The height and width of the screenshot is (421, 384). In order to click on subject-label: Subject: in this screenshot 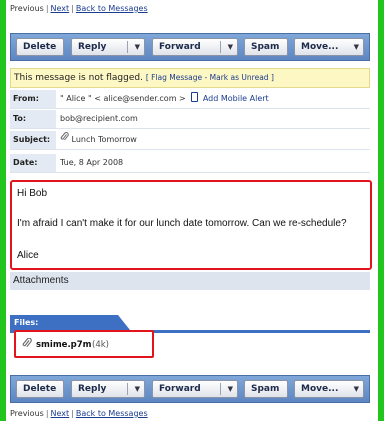, I will do `click(33, 140)`.